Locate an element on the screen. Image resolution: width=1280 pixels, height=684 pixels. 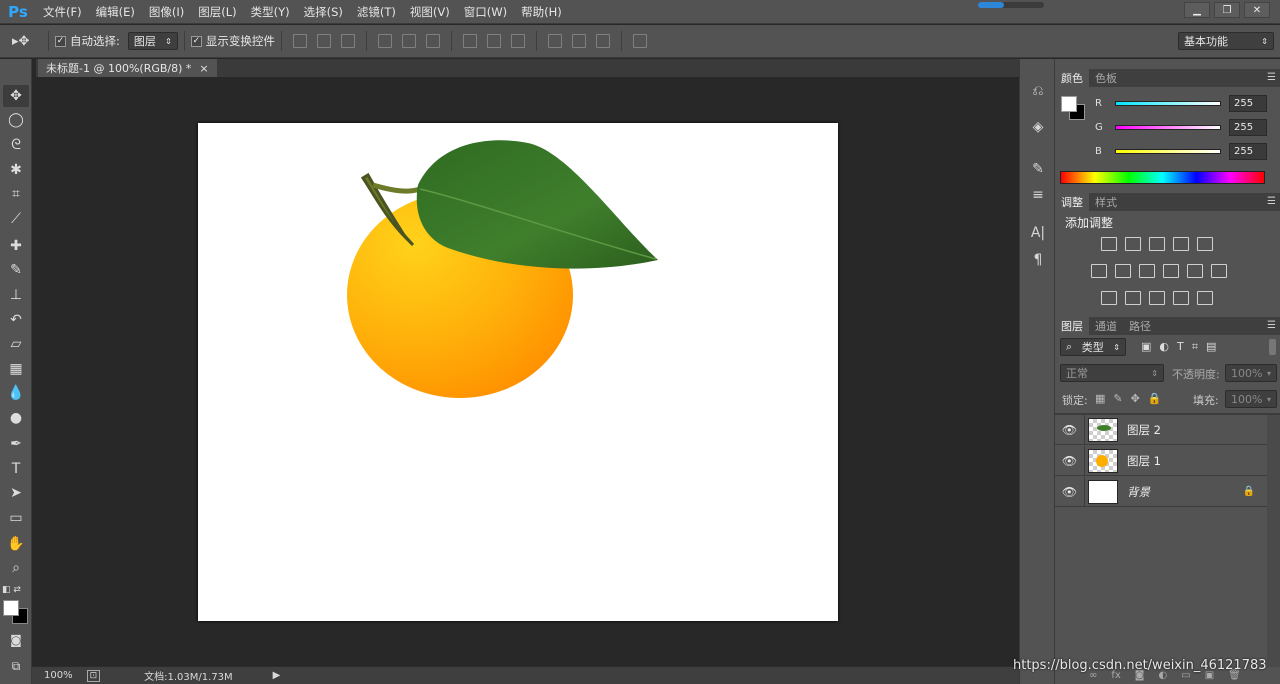
levels-icon is located at coordinates (1133, 244).